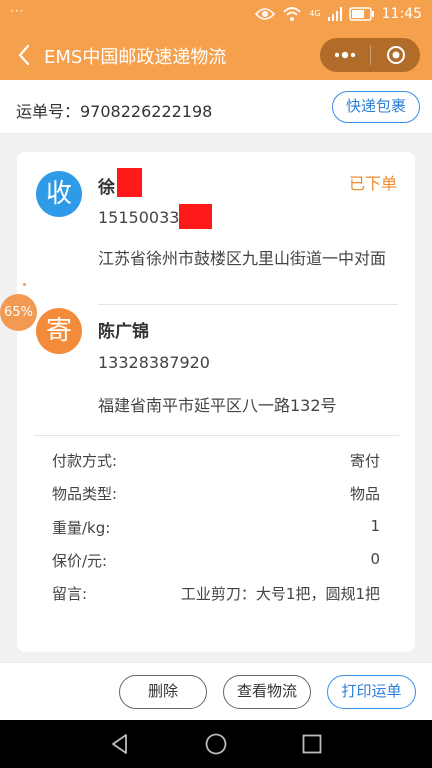  Describe the element at coordinates (217, 405) in the screenshot. I see `sender-address: 福建省南平市延平区八一路132号` at that location.